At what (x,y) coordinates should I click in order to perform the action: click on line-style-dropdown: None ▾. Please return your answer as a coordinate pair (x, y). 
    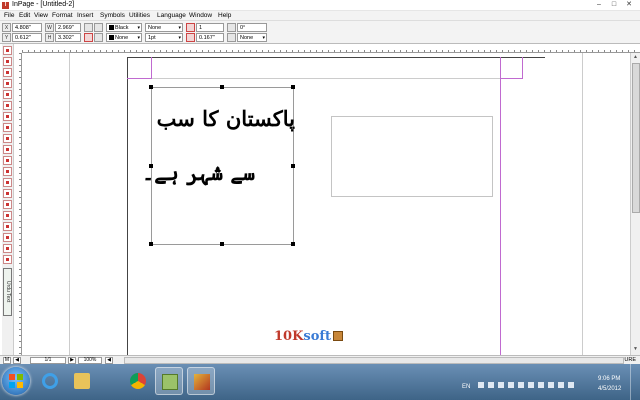
    Looking at the image, I should click on (164, 27).